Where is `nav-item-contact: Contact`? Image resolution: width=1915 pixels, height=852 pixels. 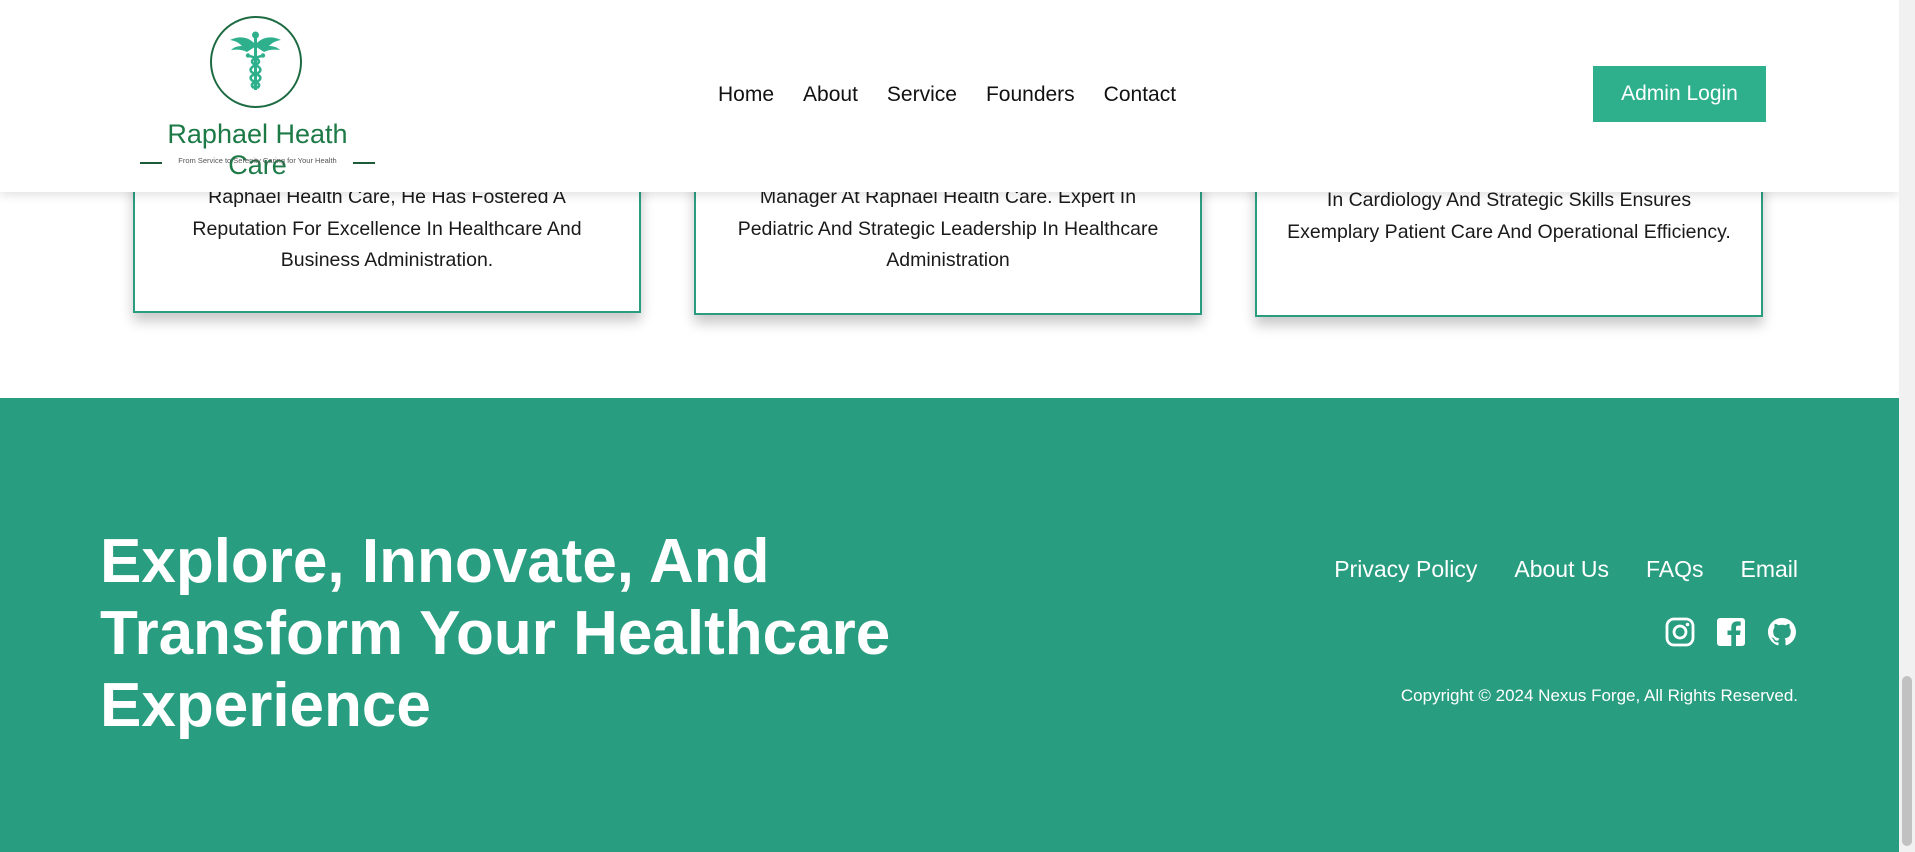 nav-item-contact: Contact is located at coordinates (1140, 95).